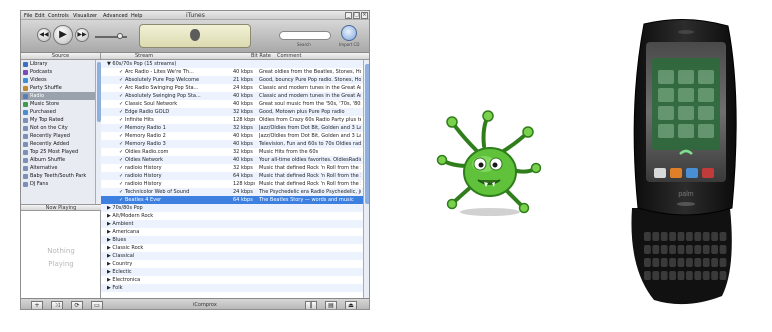 The width and height of the screenshot is (772, 332). I want to click on genre-group-row: ▼ 60s/70s Pop (15 streams), so click(232, 64).